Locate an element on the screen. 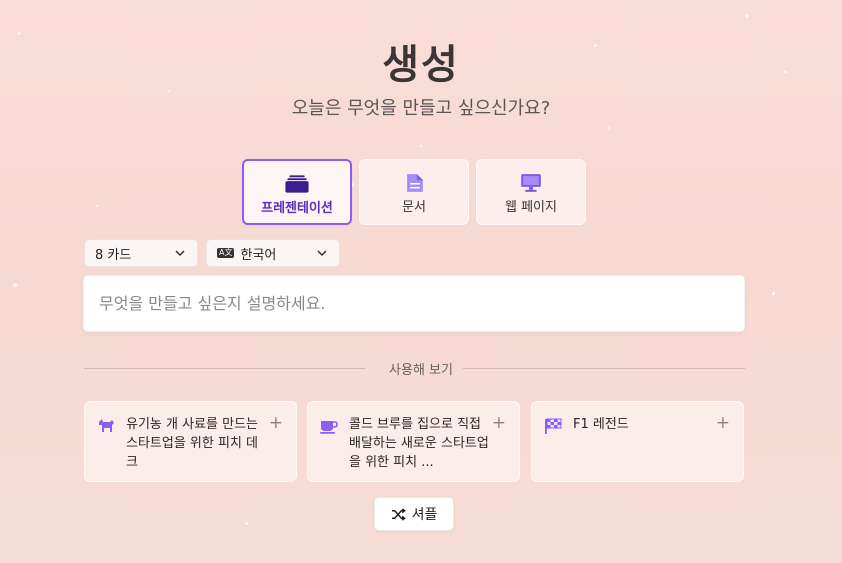 This screenshot has width=842, height=563. tab-webpage: 웹 페이지 is located at coordinates (531, 192).